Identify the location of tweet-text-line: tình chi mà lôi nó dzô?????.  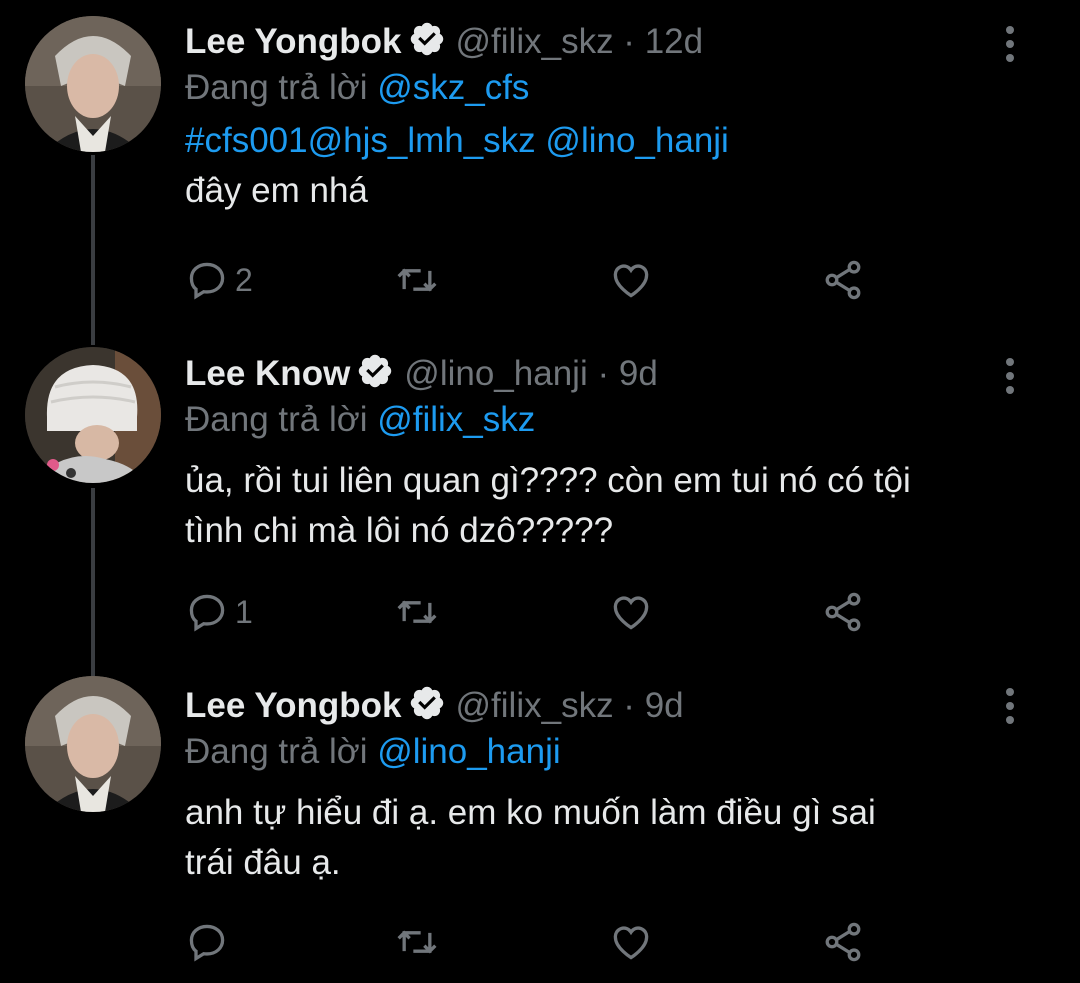
(399, 530).